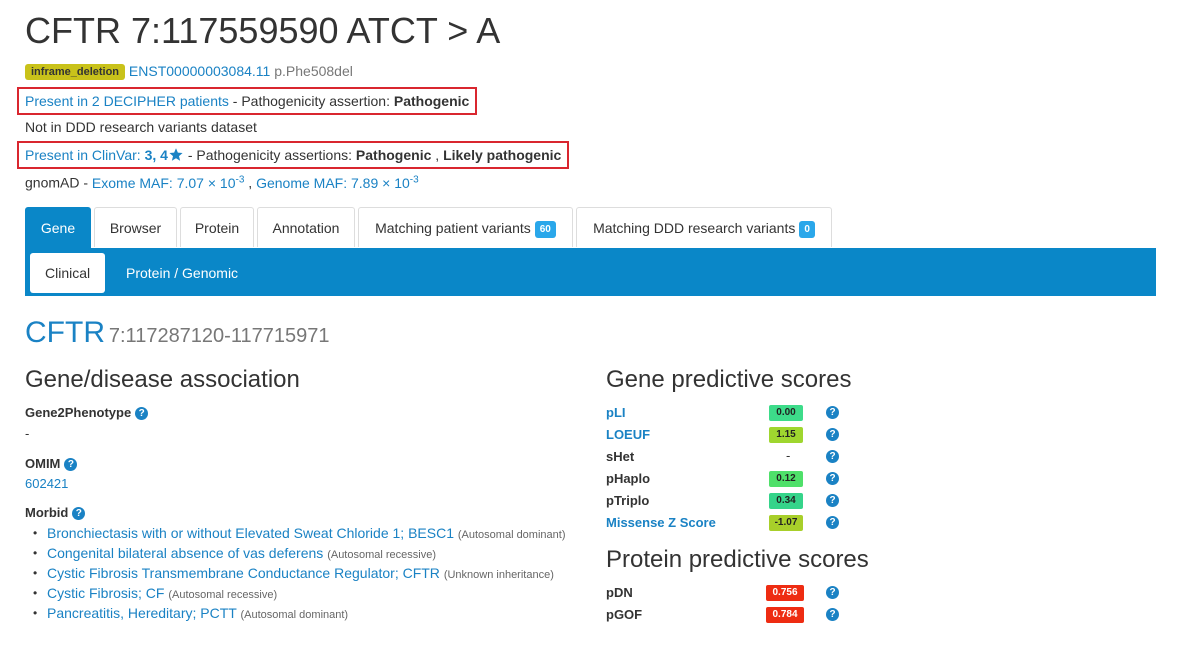  Describe the element at coordinates (217, 227) in the screenshot. I see `tab-protein: Protein` at that location.